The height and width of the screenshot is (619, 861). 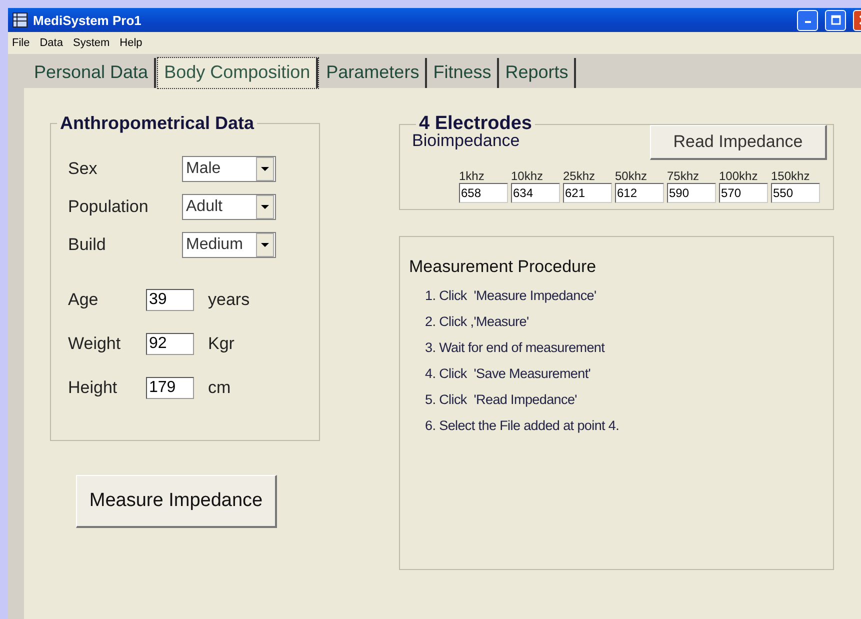 I want to click on procedure-step: 2. Click ,'Measure', so click(x=629, y=322).